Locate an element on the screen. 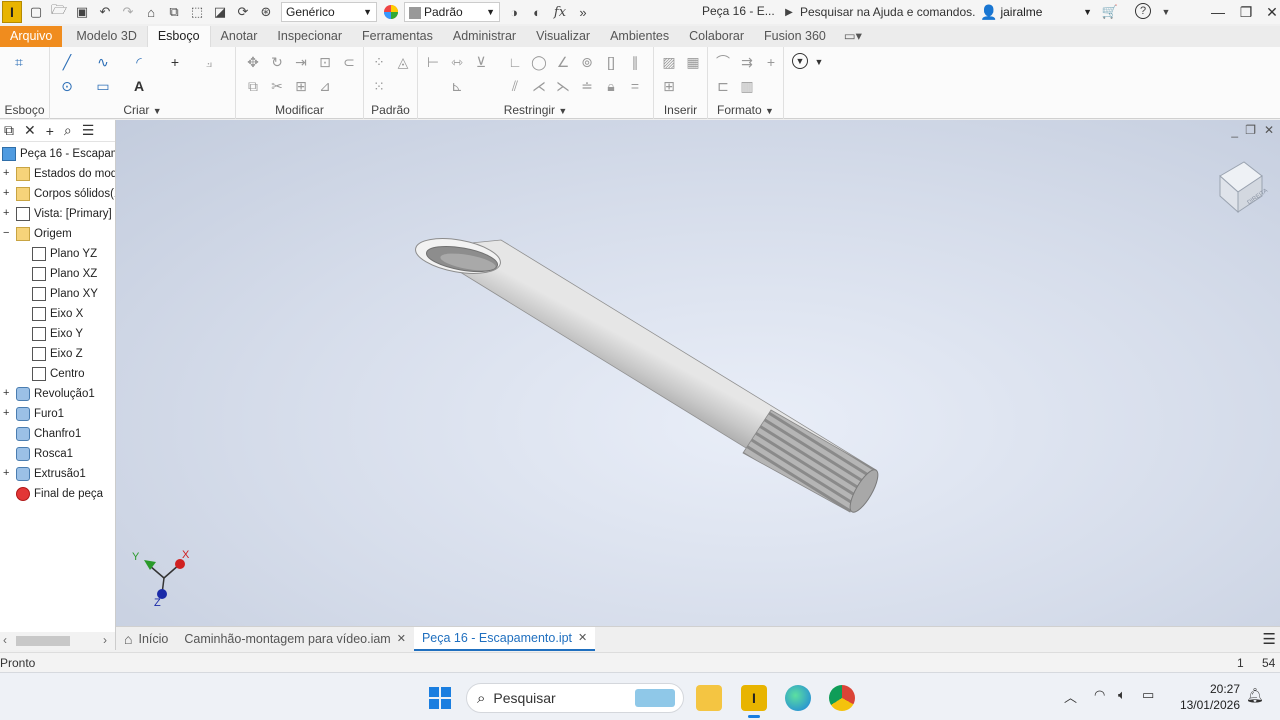 The height and width of the screenshot is (720, 1280). copy-icon: ⧉ is located at coordinates (253, 86).